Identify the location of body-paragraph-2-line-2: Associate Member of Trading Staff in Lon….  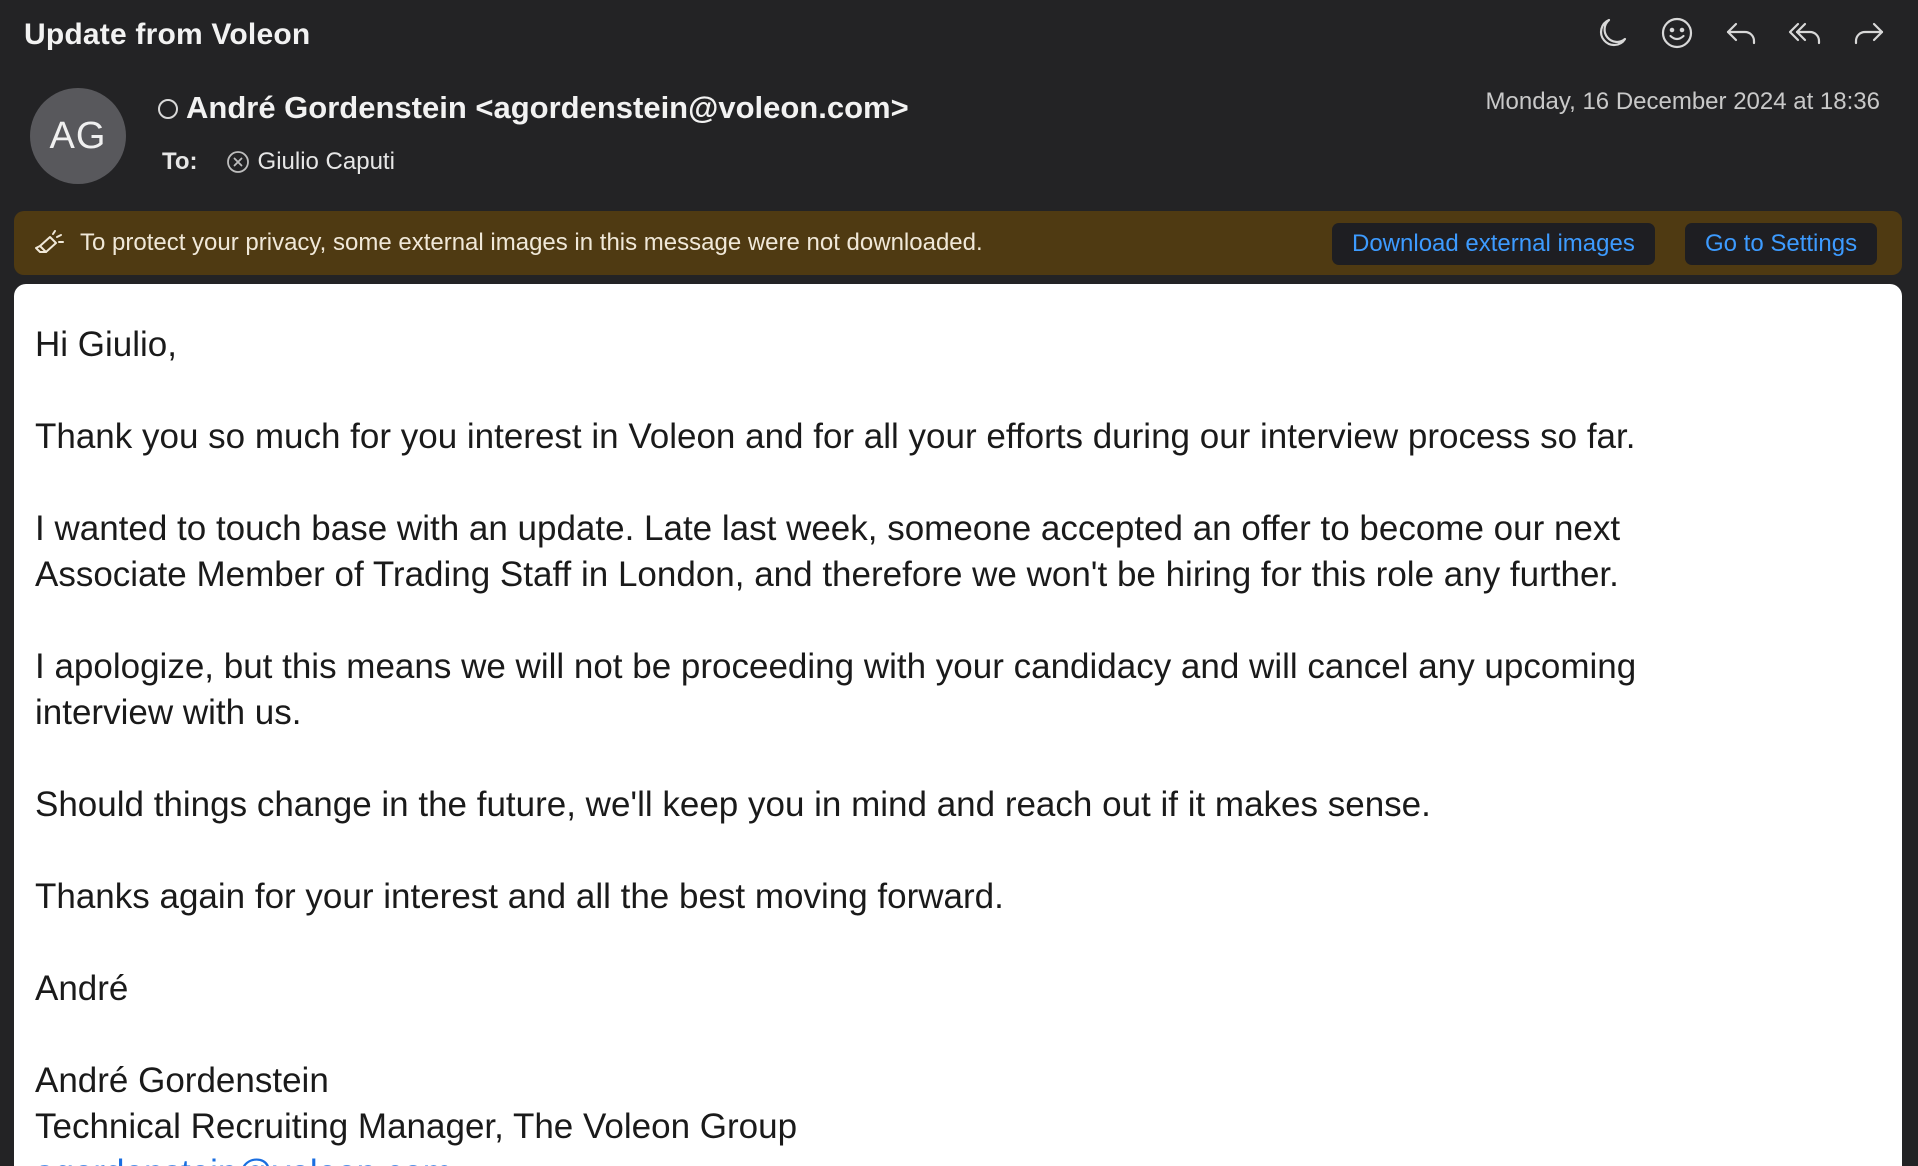
(827, 574).